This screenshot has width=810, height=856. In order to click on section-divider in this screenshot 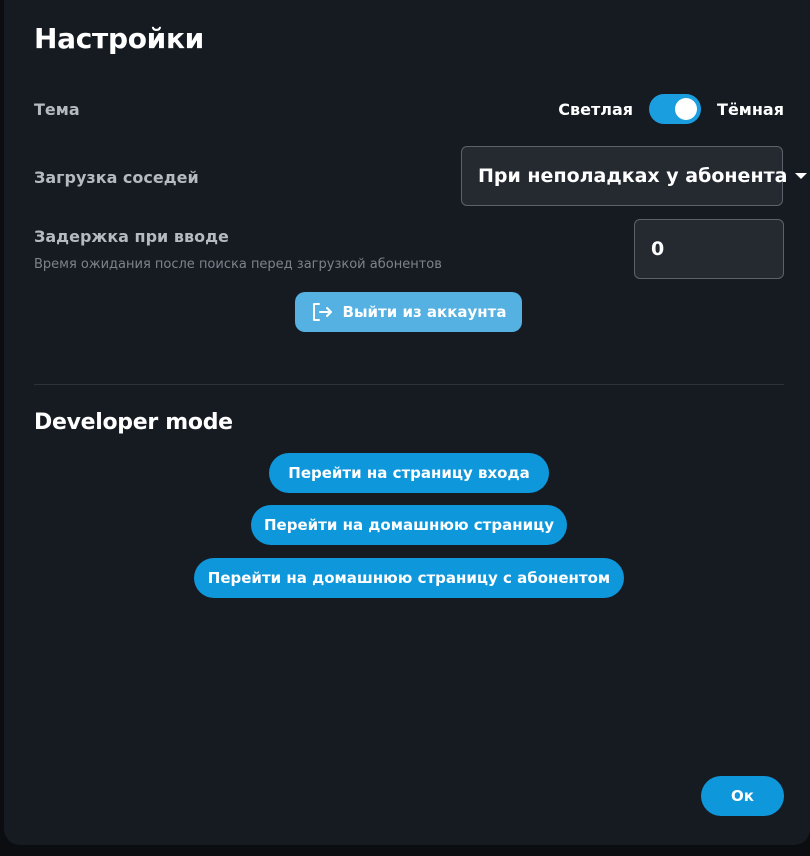, I will do `click(409, 384)`.